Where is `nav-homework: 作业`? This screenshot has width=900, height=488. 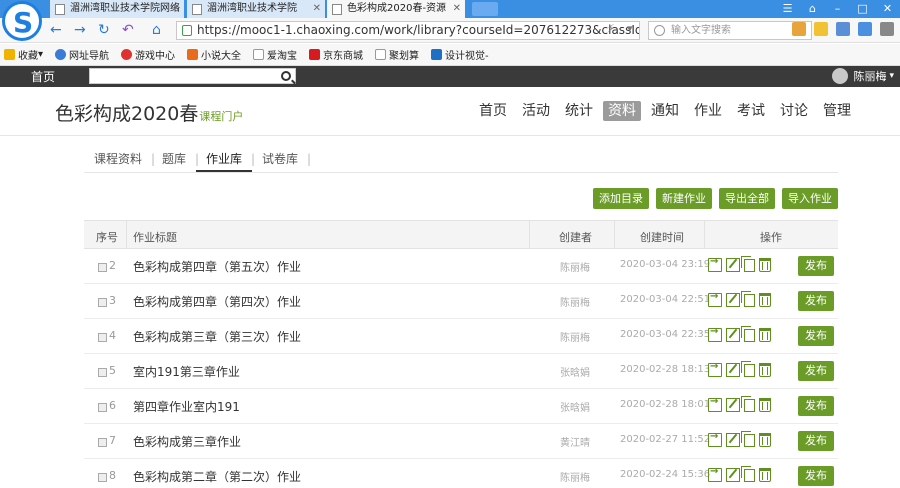 nav-homework: 作业 is located at coordinates (708, 111).